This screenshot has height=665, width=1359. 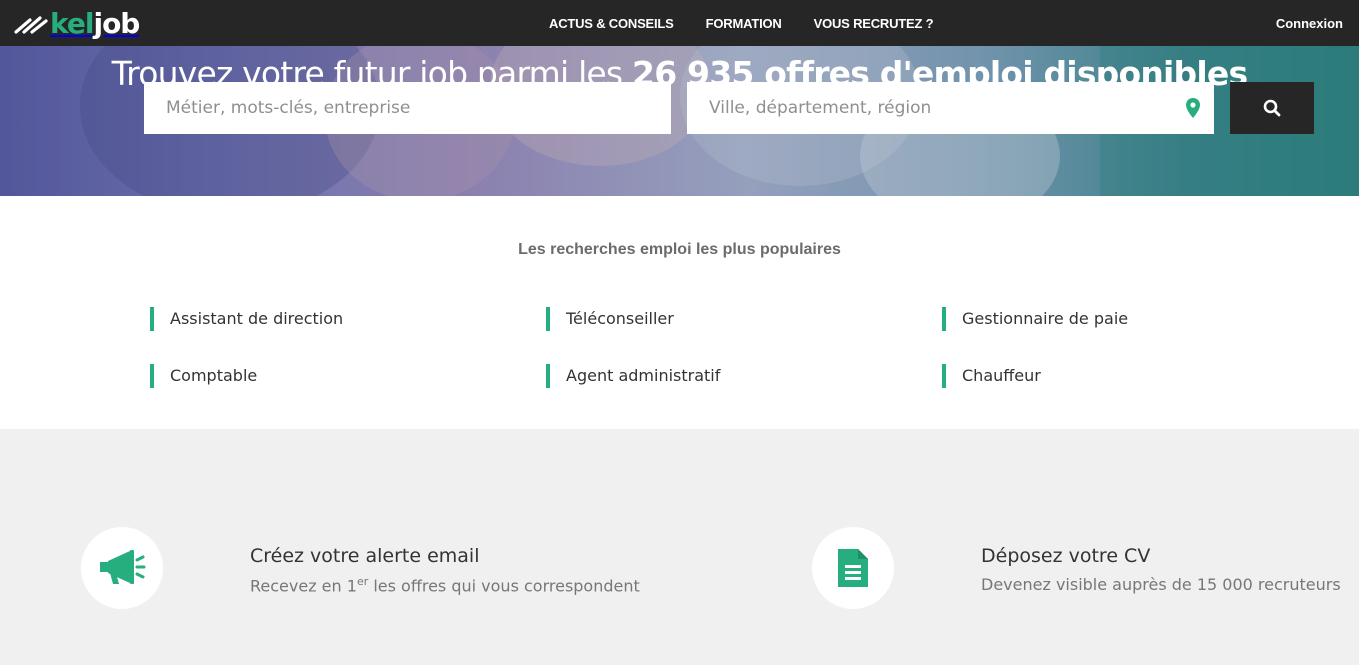 I want to click on popular-link-teleconseiller: Téléconseiller, so click(x=610, y=319).